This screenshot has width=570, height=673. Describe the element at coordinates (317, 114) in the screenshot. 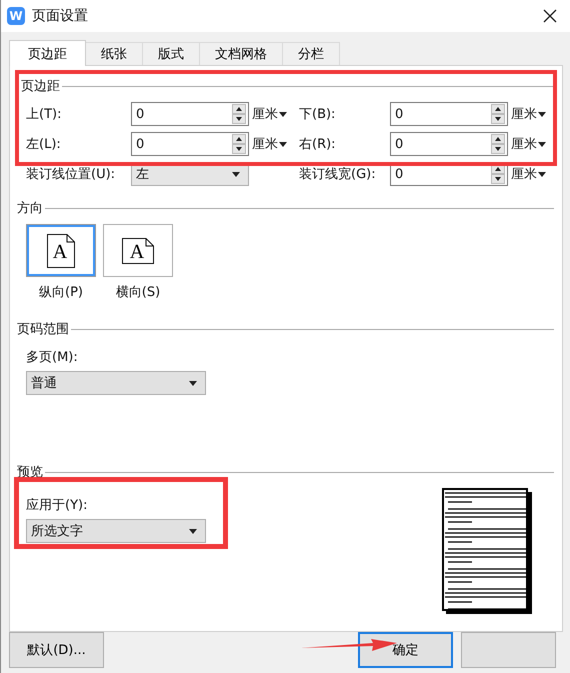

I see `field-label: 下(B):` at that location.